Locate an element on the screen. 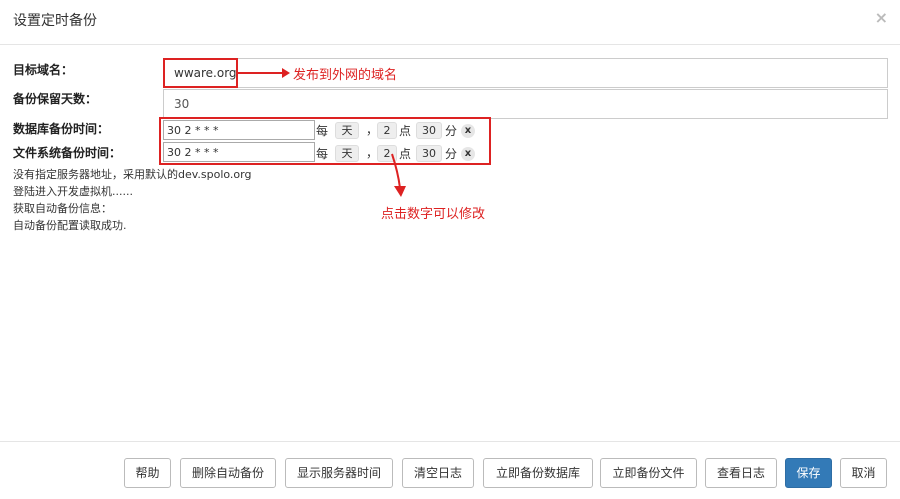 This screenshot has height=499, width=900. db-time-label: 数据库备份时间： is located at coordinates (61, 129).